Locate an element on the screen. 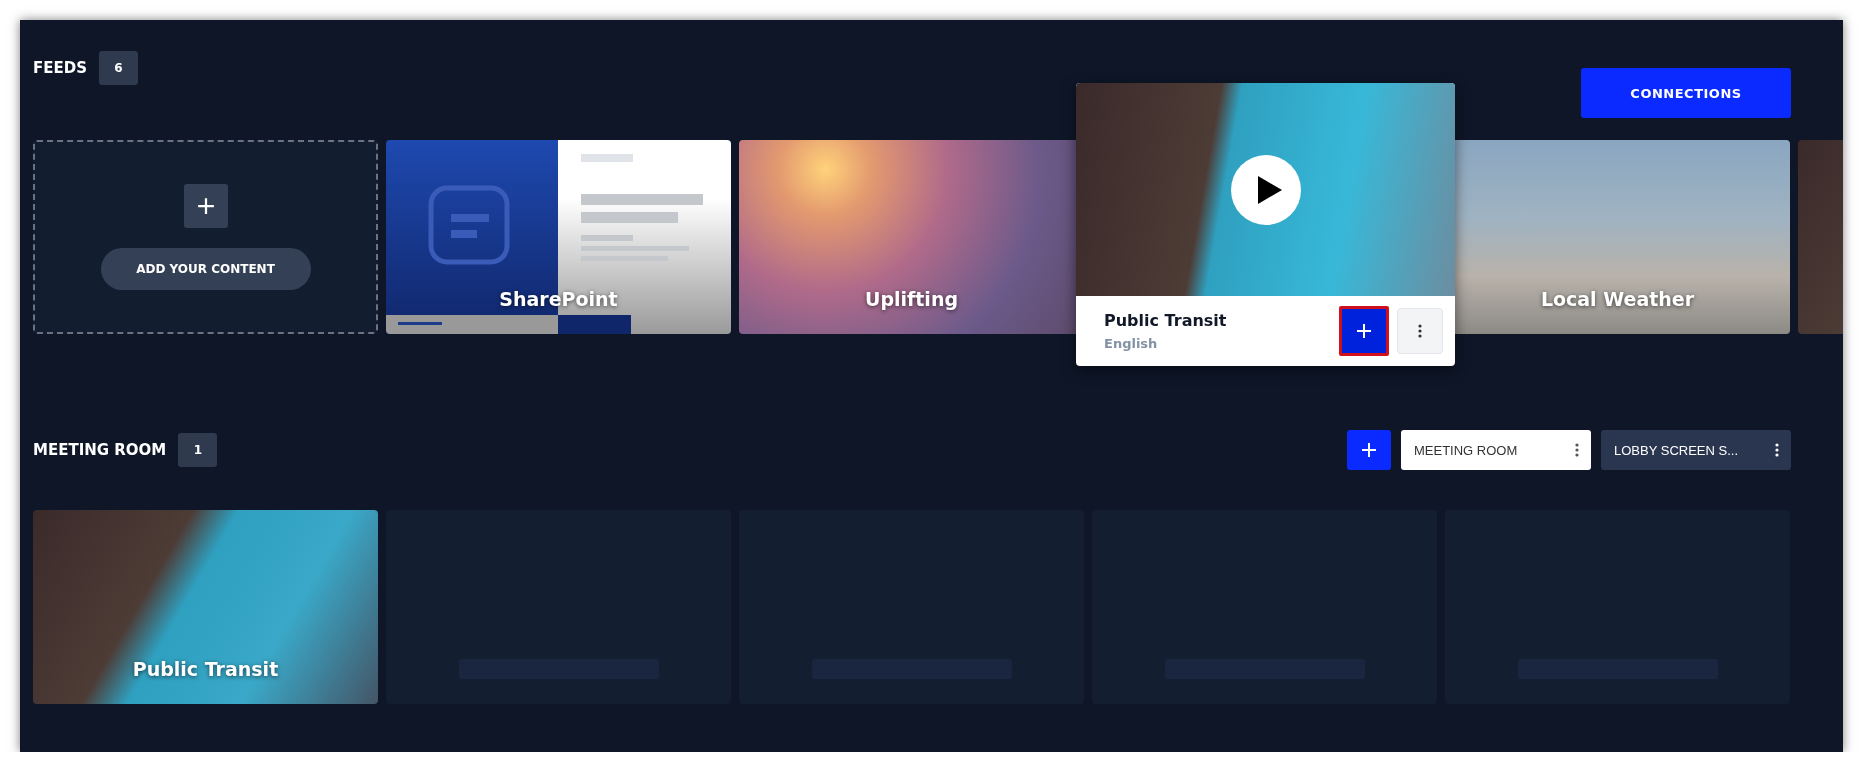 The height and width of the screenshot is (773, 1864). add-your-content-button: ADD YOUR CONTENT is located at coordinates (205, 269).